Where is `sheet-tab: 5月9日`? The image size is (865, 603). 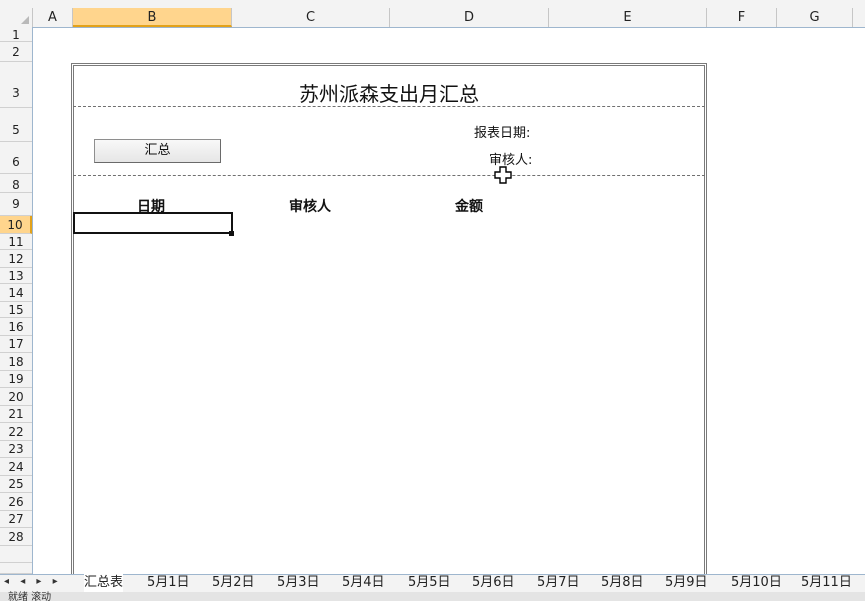
sheet-tab: 5月9日 is located at coordinates (686, 583).